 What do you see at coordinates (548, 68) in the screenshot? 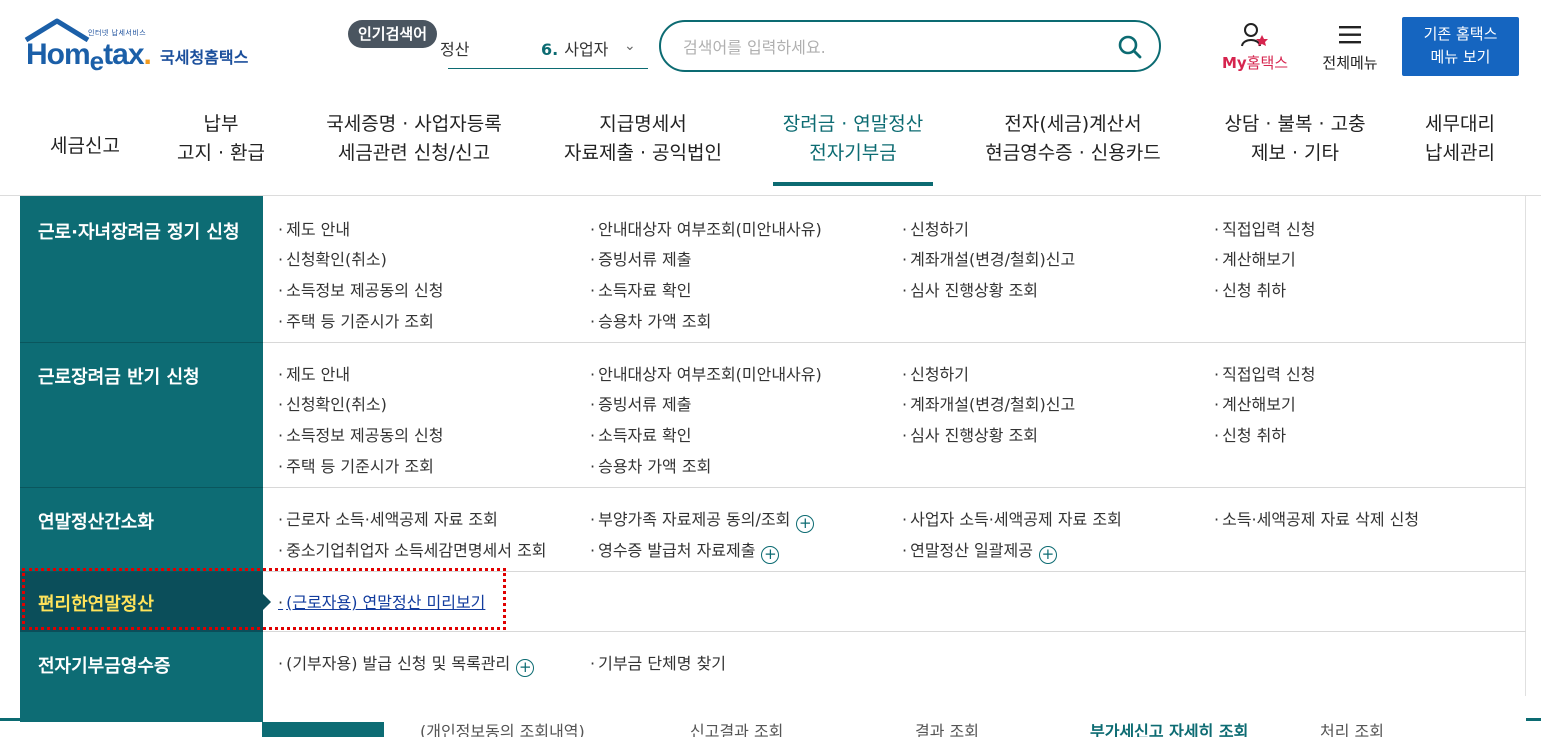
I see `popular-search-underline` at bounding box center [548, 68].